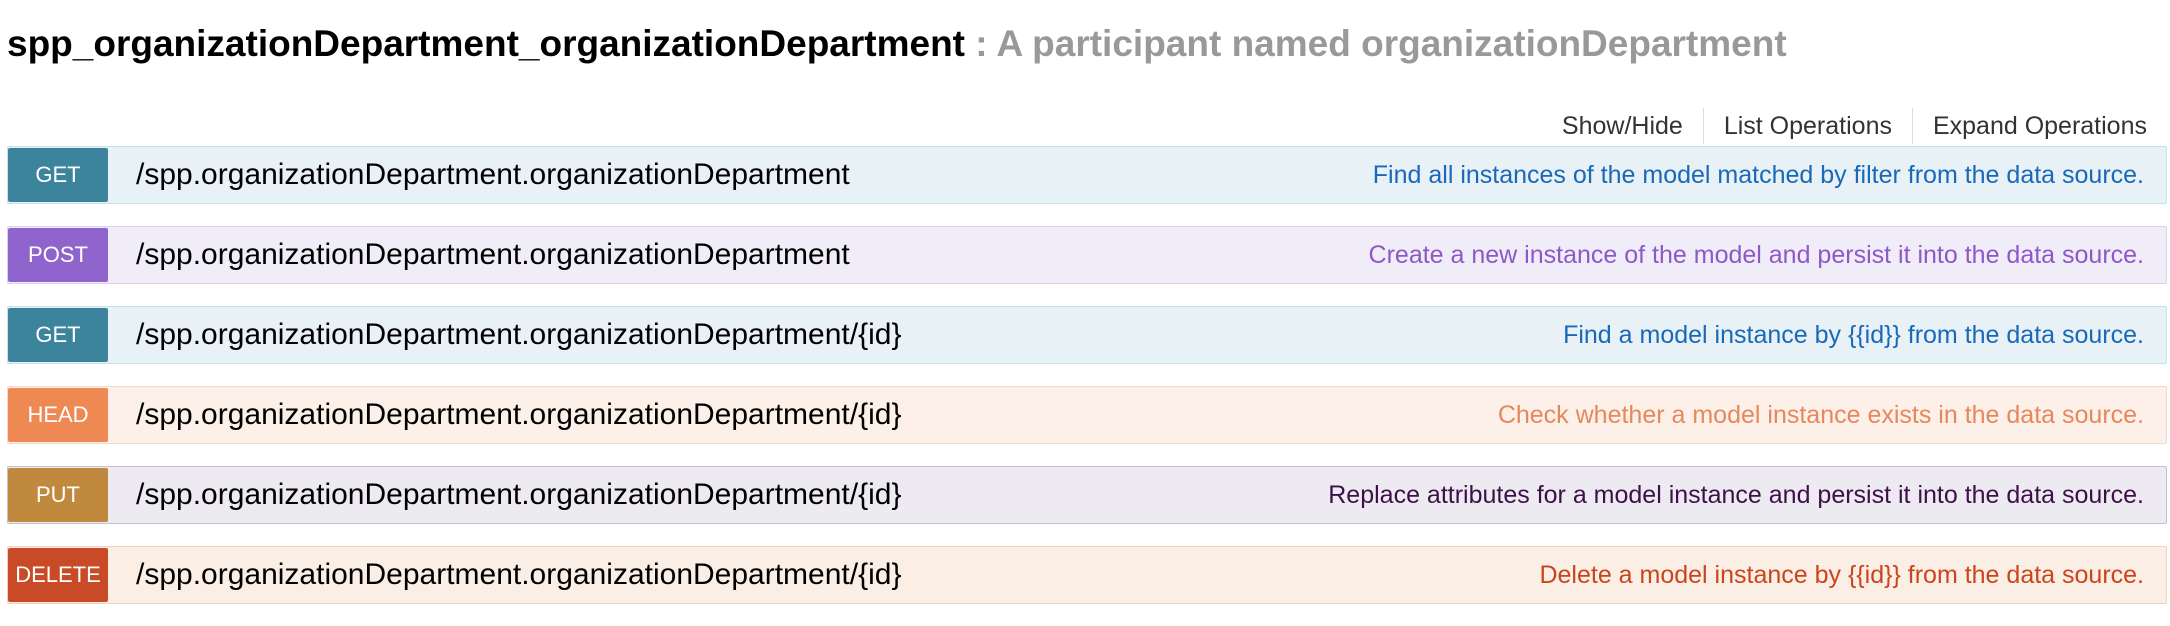 The height and width of the screenshot is (626, 2170). I want to click on method-badge: PUT, so click(58, 495).